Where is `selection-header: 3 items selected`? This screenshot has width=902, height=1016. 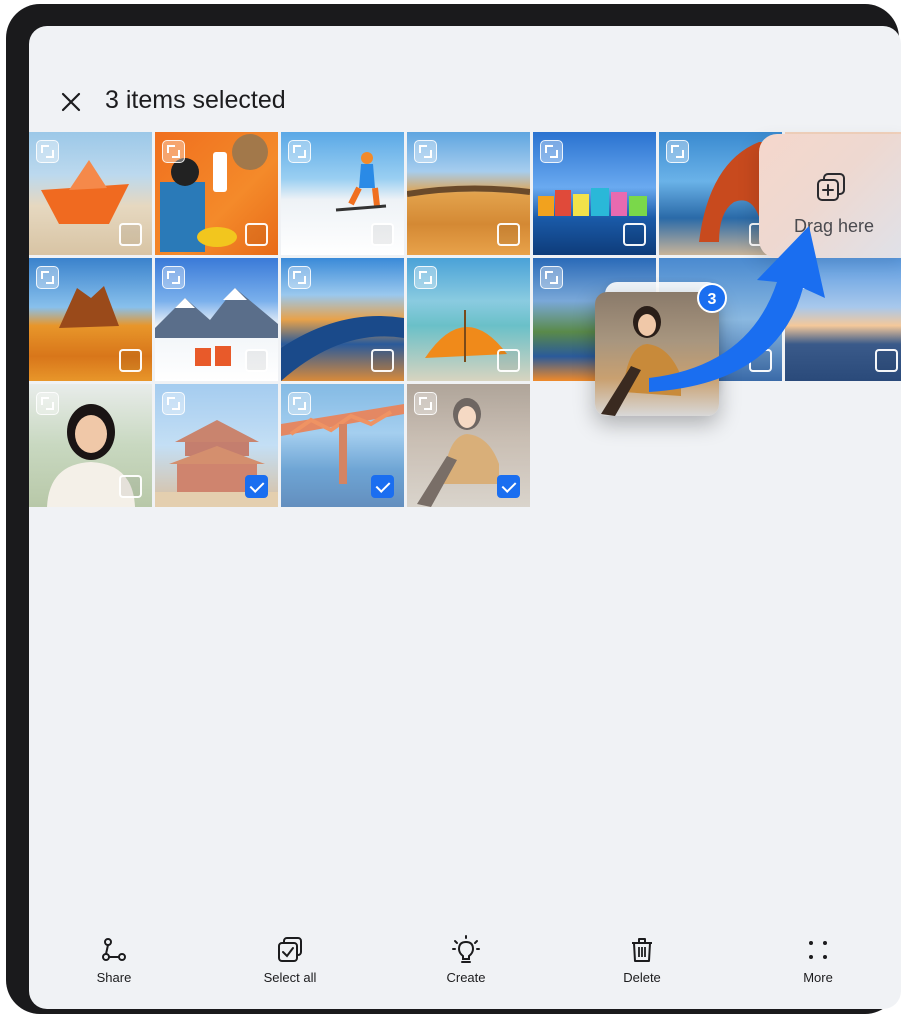
selection-header: 3 items selected is located at coordinates (465, 102).